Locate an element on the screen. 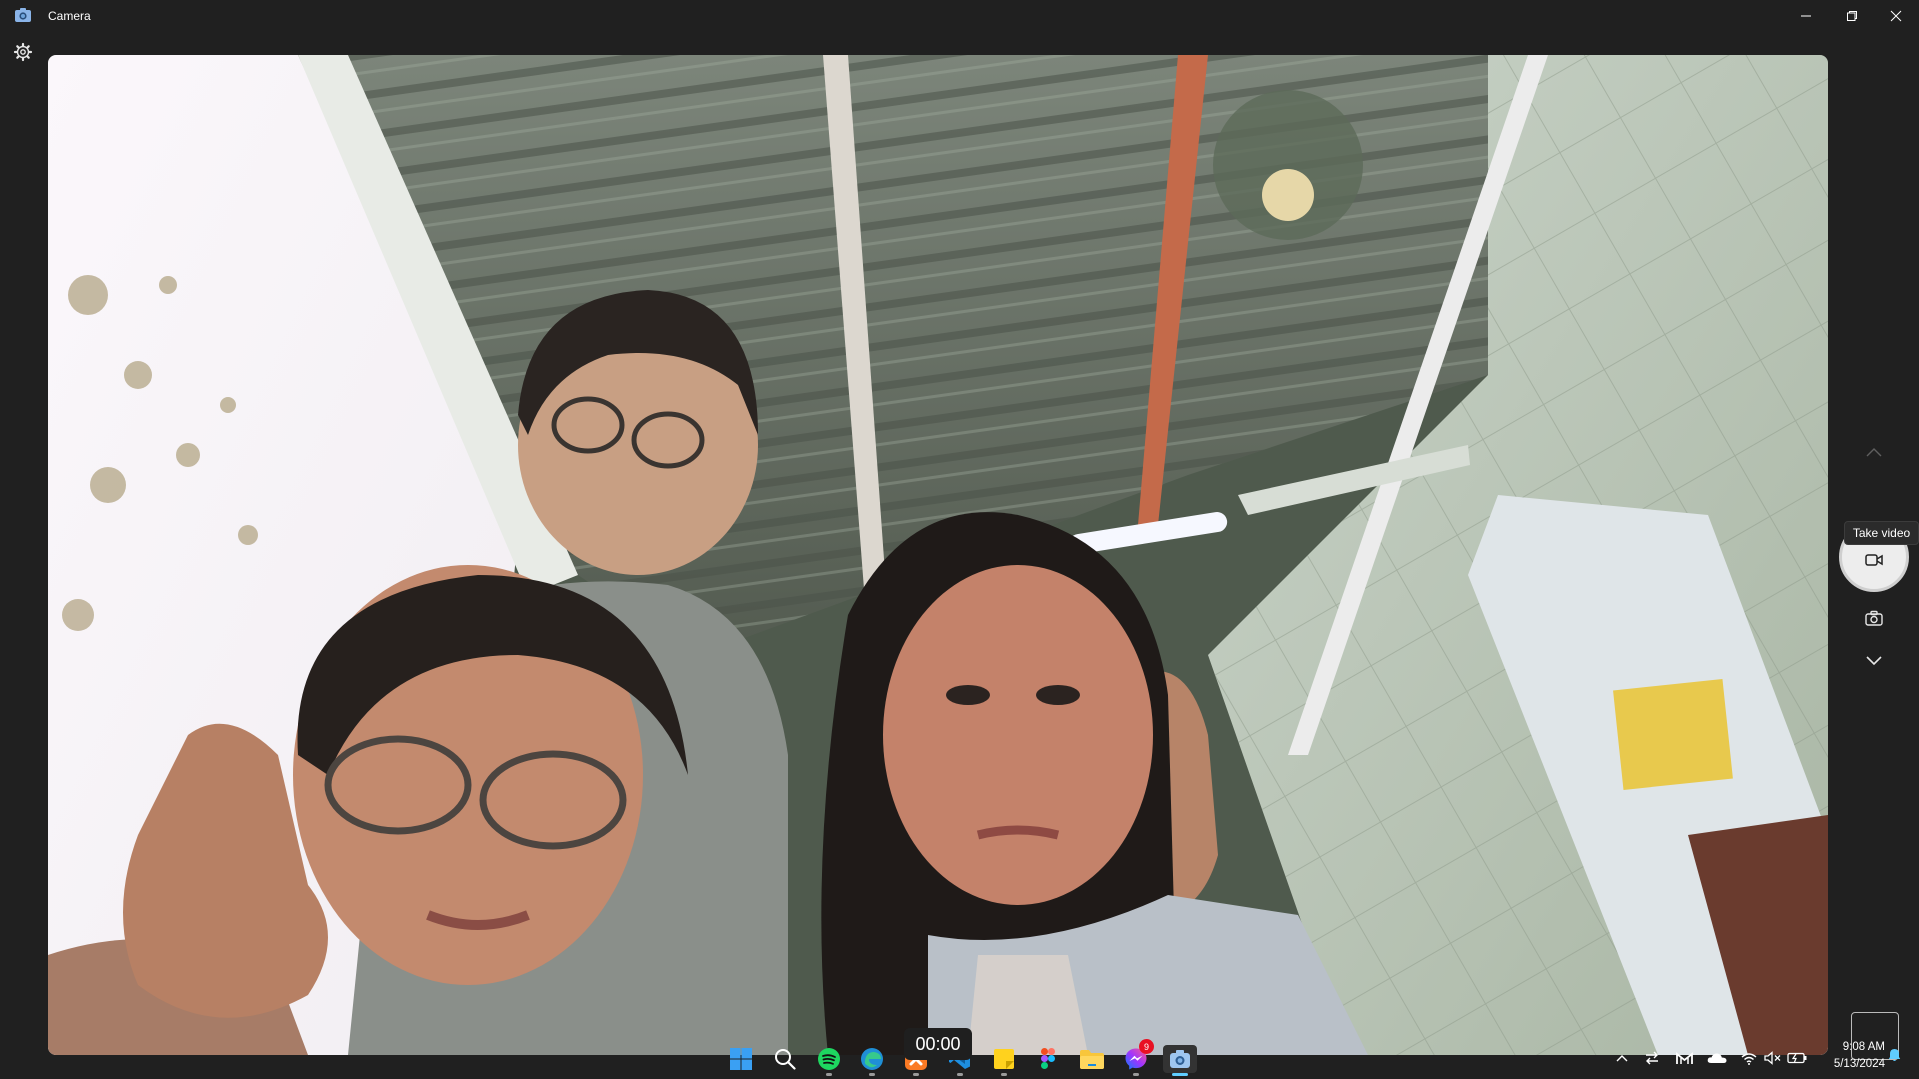 This screenshot has height=1079, width=1919. tray-onedrive is located at coordinates (1717, 1058).